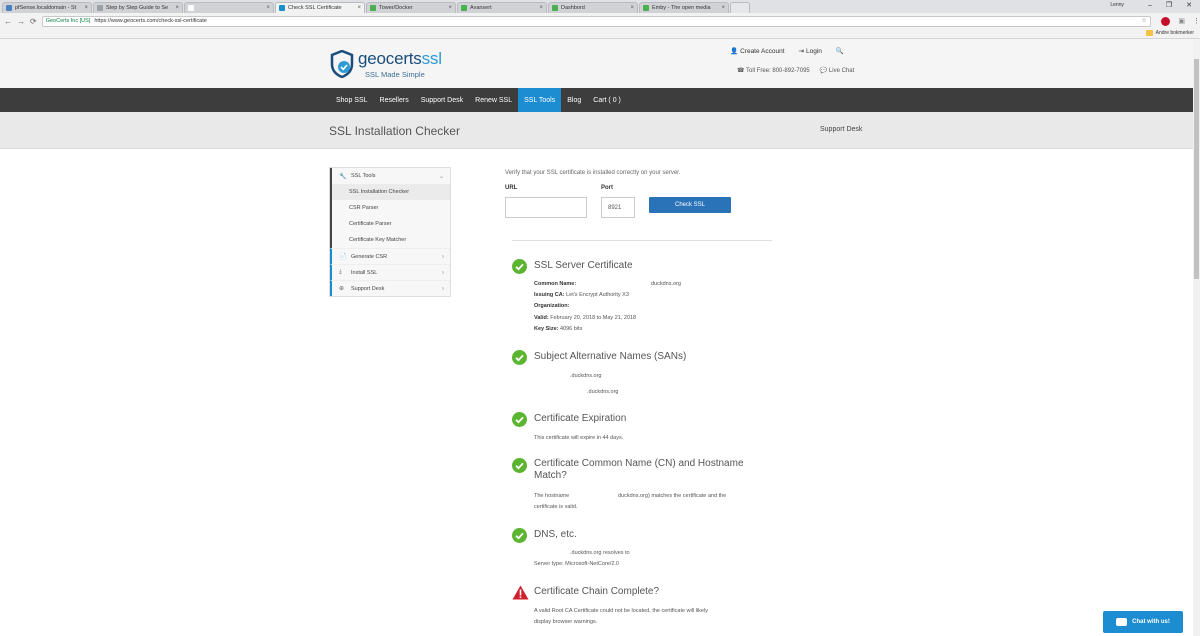  Describe the element at coordinates (1181, 21) in the screenshot. I see `extension-icon: ▣` at that location.